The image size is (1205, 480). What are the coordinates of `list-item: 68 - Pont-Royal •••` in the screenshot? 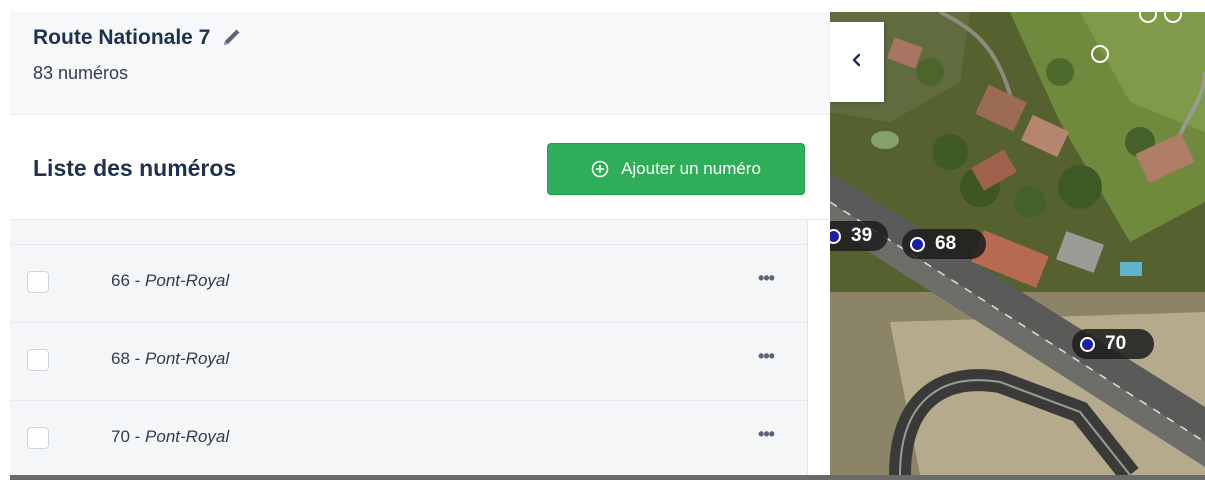 It's located at (408, 361).